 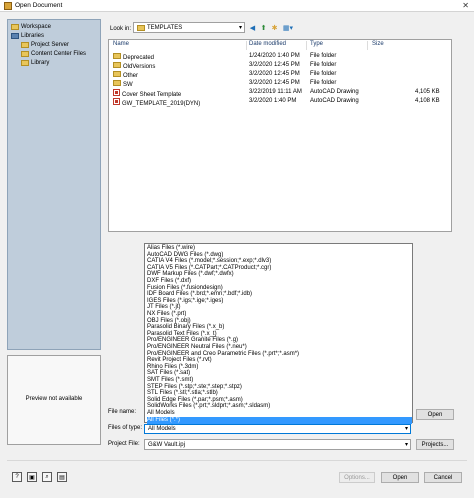 I want to click on filetype-option: All Files (*.*), so click(x=279, y=420).